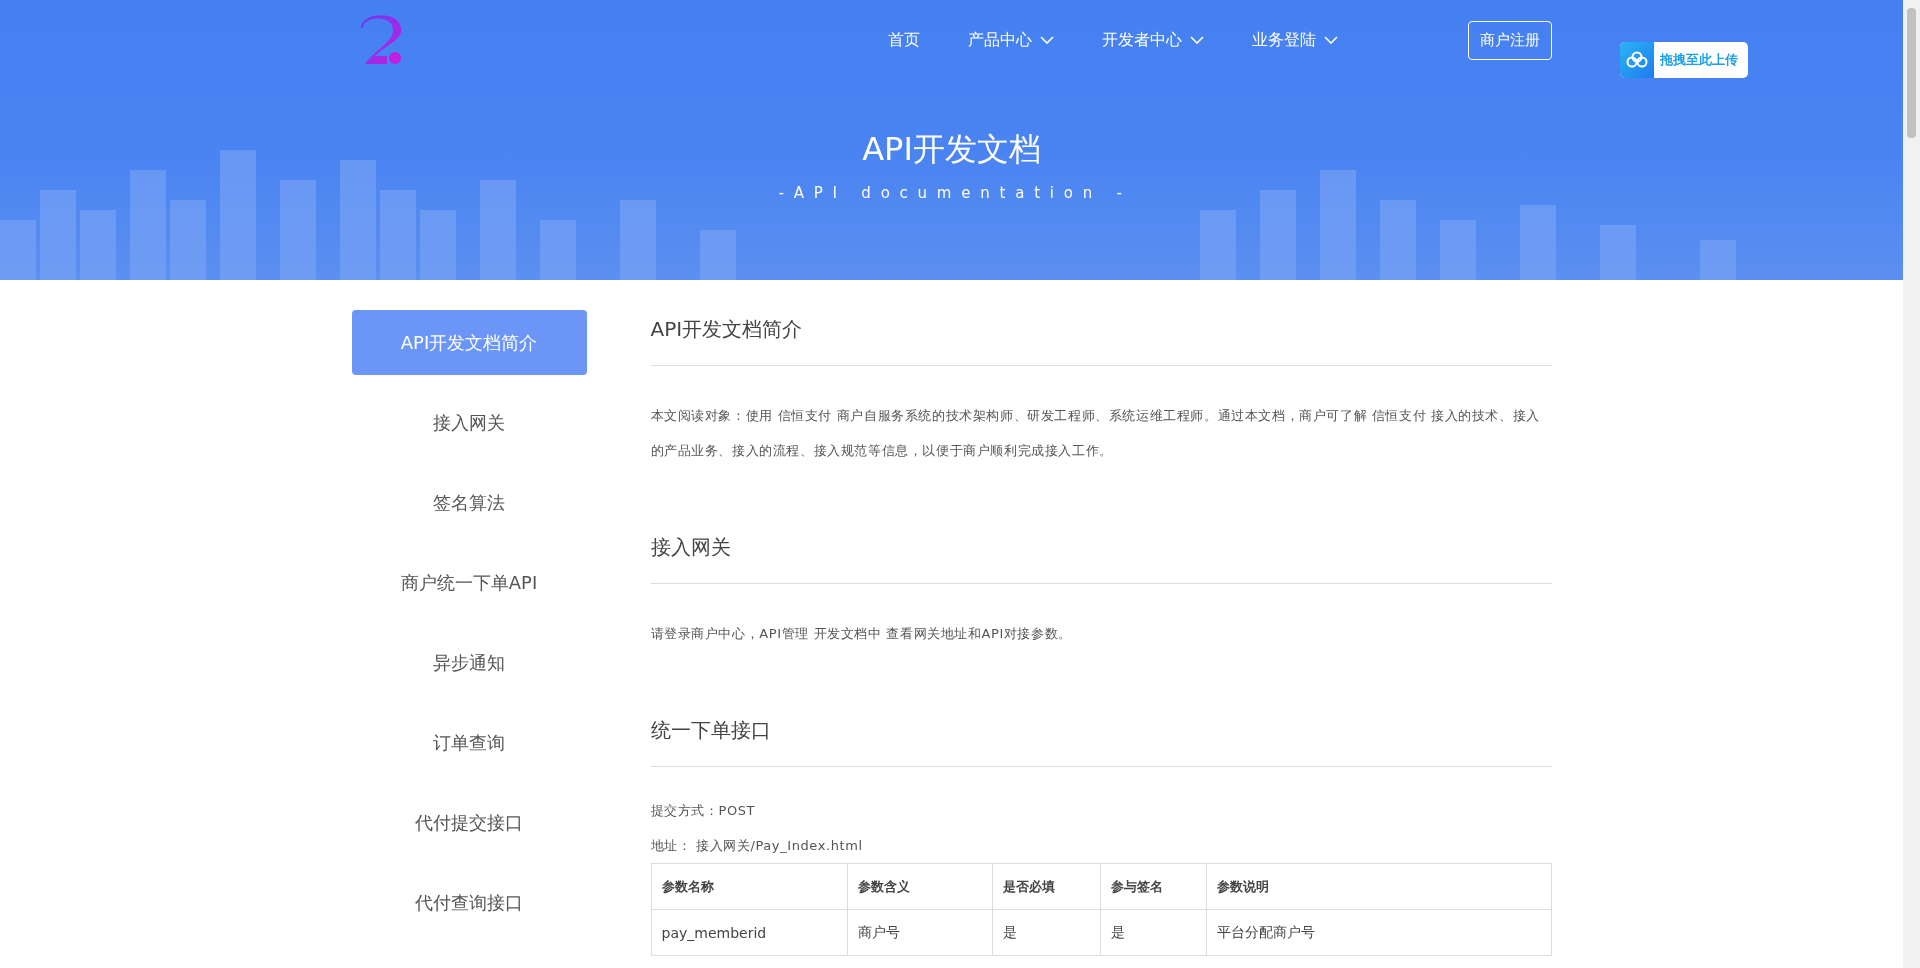  Describe the element at coordinates (469, 422) in the screenshot. I see `sidebar-item: 接入网关` at that location.